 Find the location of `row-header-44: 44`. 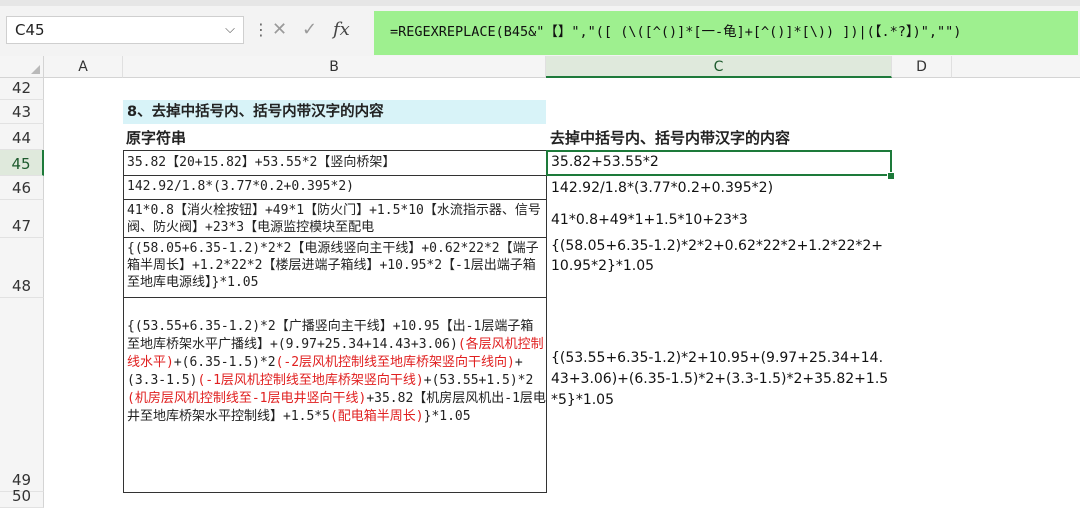

row-header-44: 44 is located at coordinates (22, 137).